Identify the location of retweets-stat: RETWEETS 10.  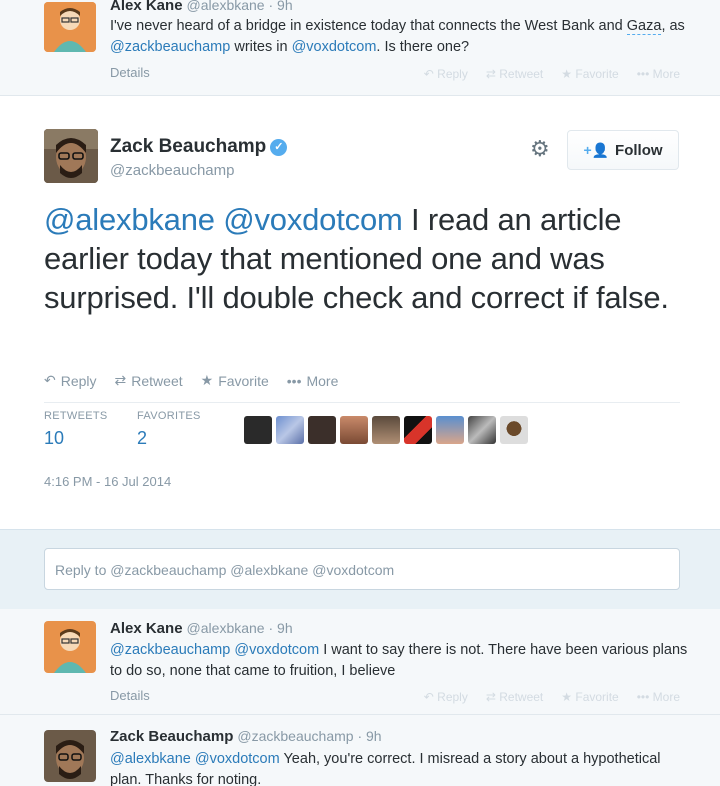
(76, 429).